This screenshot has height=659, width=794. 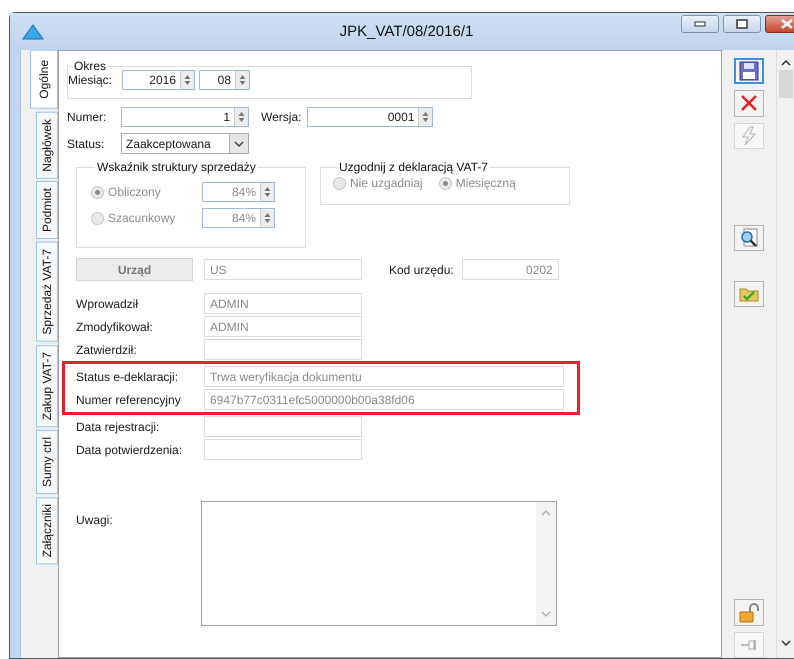 I want to click on notes-text-area, so click(x=379, y=563).